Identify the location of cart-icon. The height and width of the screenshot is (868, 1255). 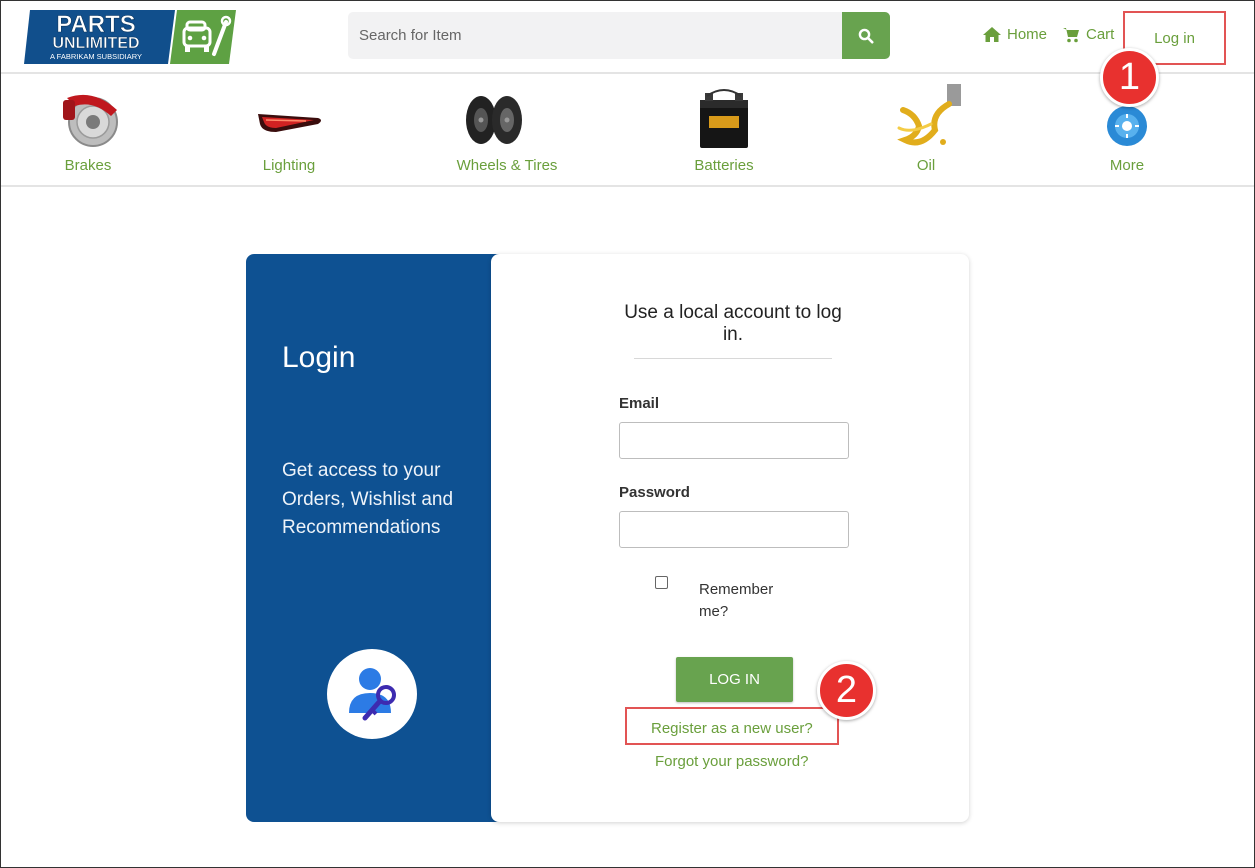
(1071, 34).